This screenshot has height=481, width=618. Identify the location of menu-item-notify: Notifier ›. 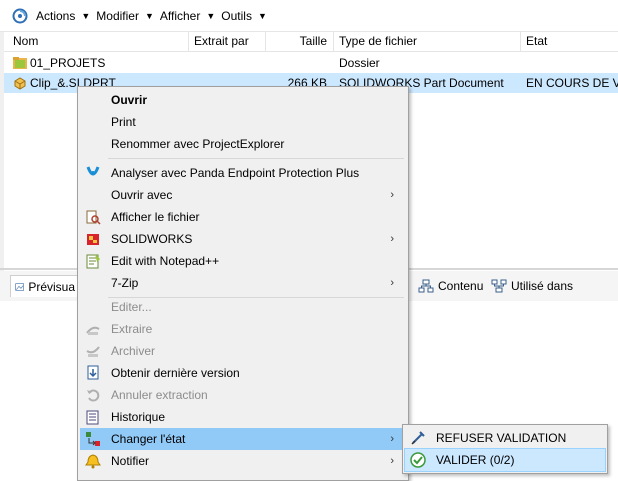
(243, 461).